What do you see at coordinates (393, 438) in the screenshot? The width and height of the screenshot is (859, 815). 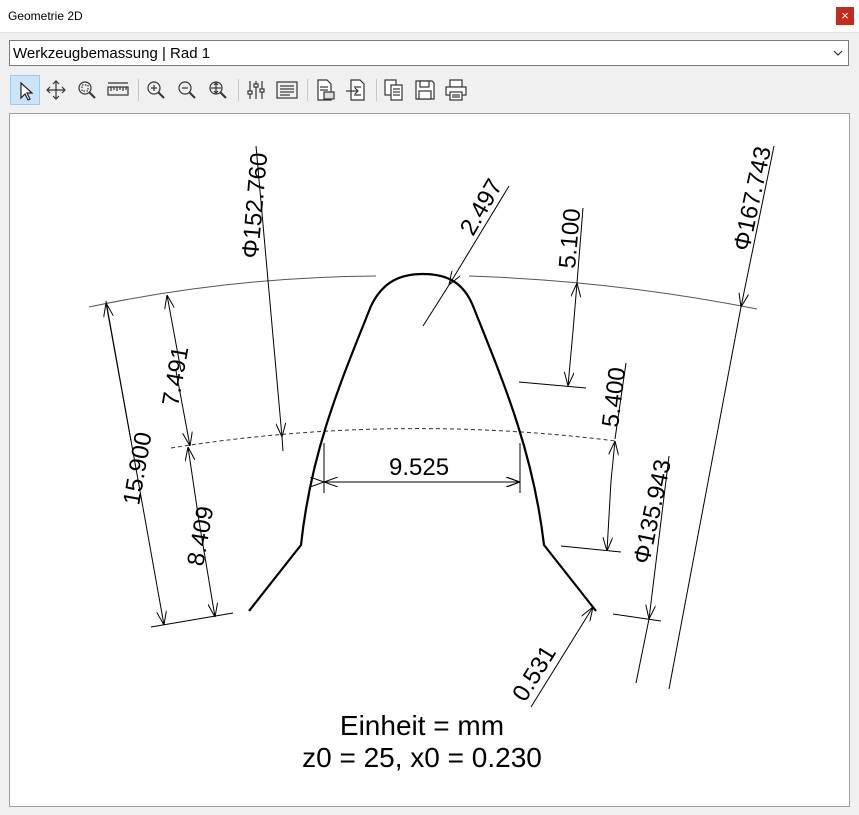 I see `pitch-circle-arc` at bounding box center [393, 438].